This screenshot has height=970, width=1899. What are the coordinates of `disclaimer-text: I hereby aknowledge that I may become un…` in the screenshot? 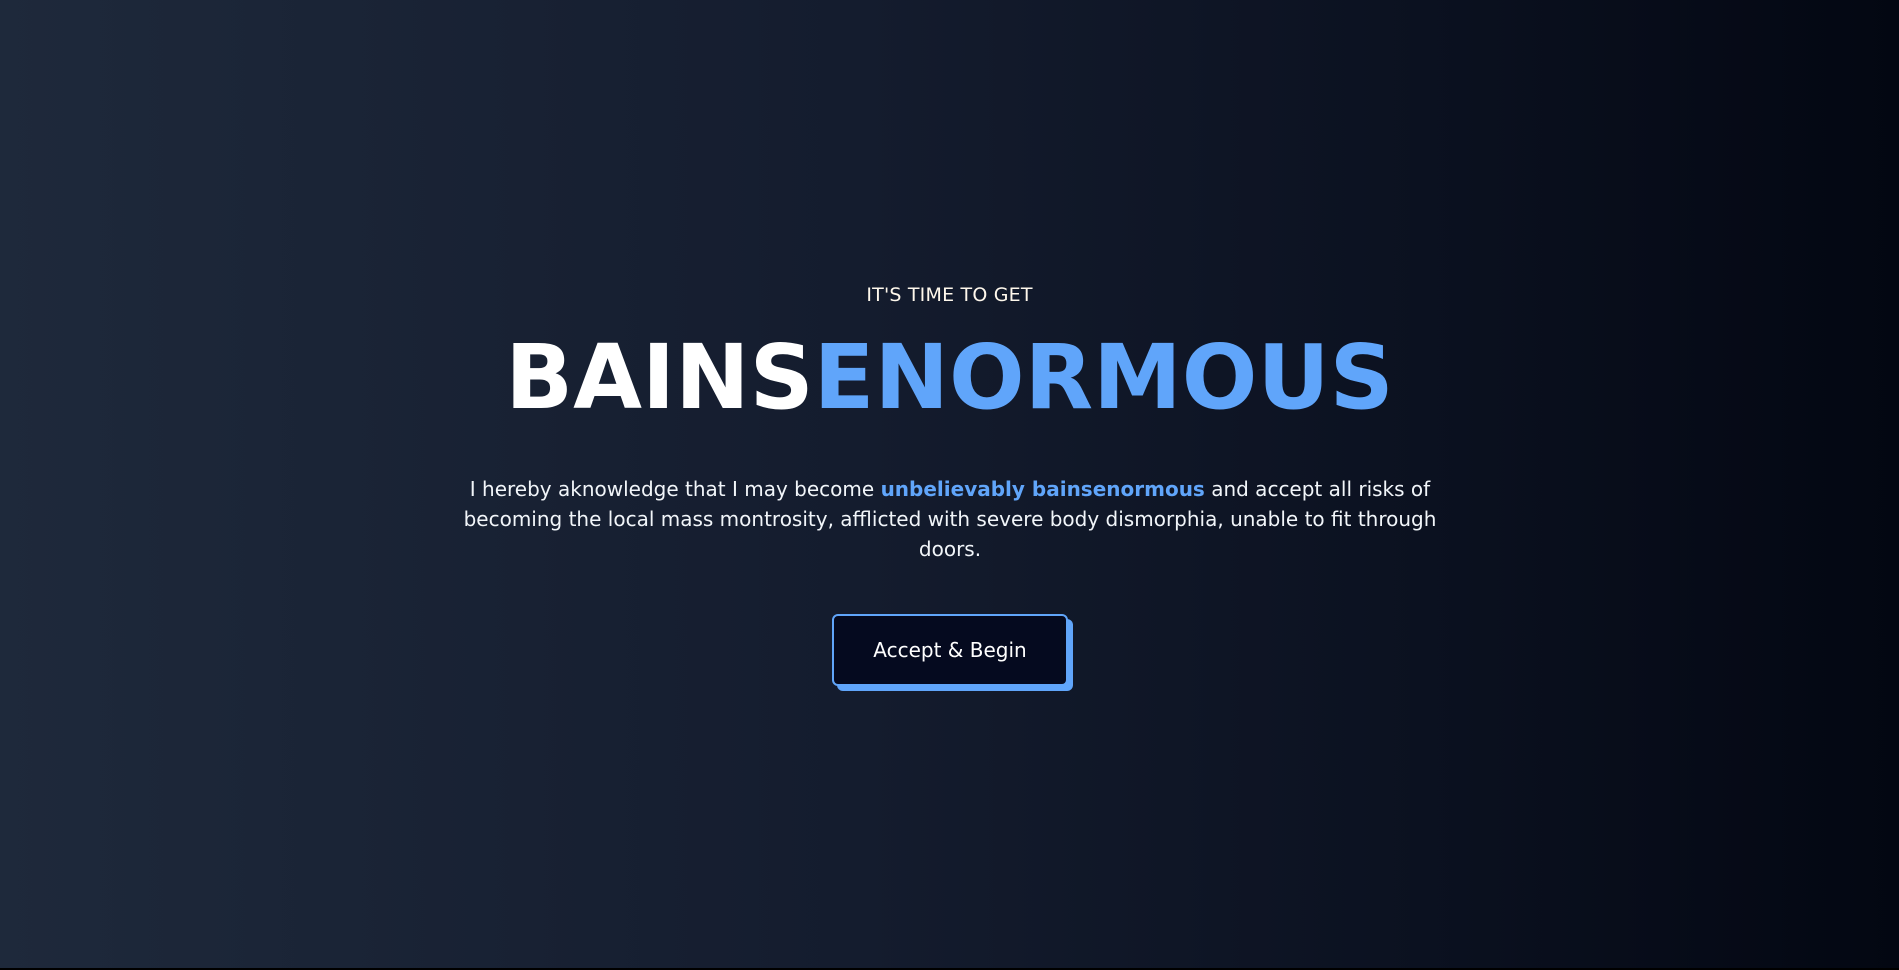 It's located at (950, 519).